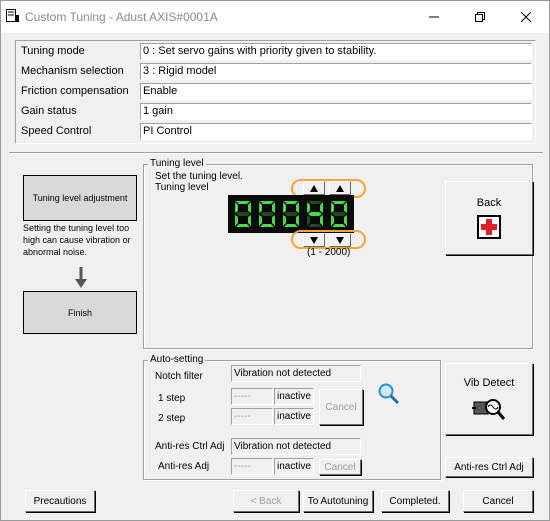  I want to click on info-label: Friction compensation, so click(75, 91).